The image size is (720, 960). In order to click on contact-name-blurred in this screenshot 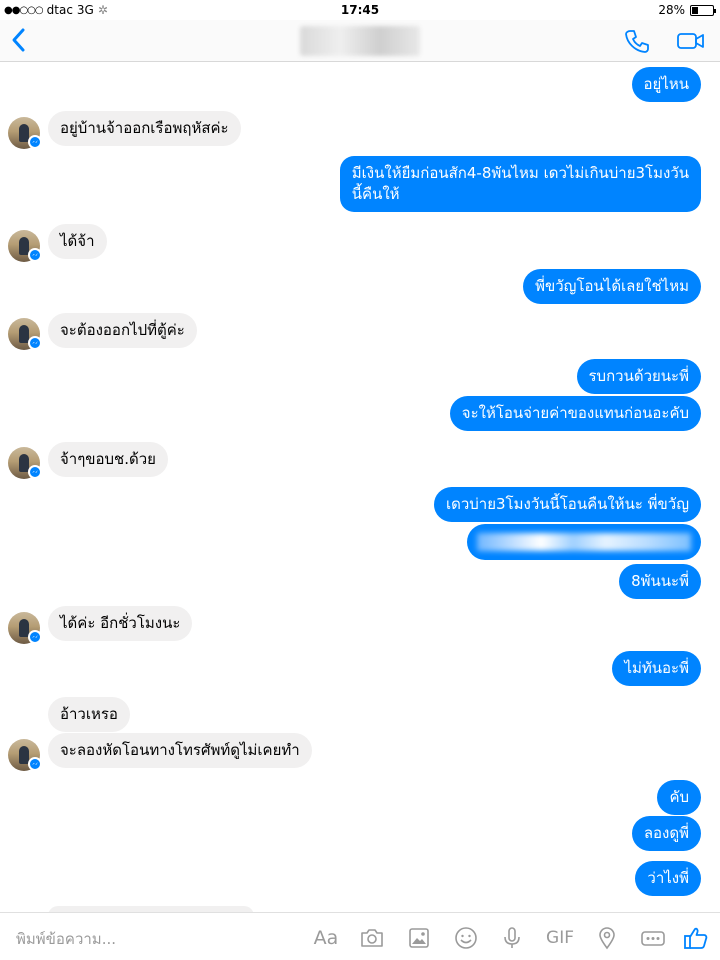, I will do `click(360, 41)`.